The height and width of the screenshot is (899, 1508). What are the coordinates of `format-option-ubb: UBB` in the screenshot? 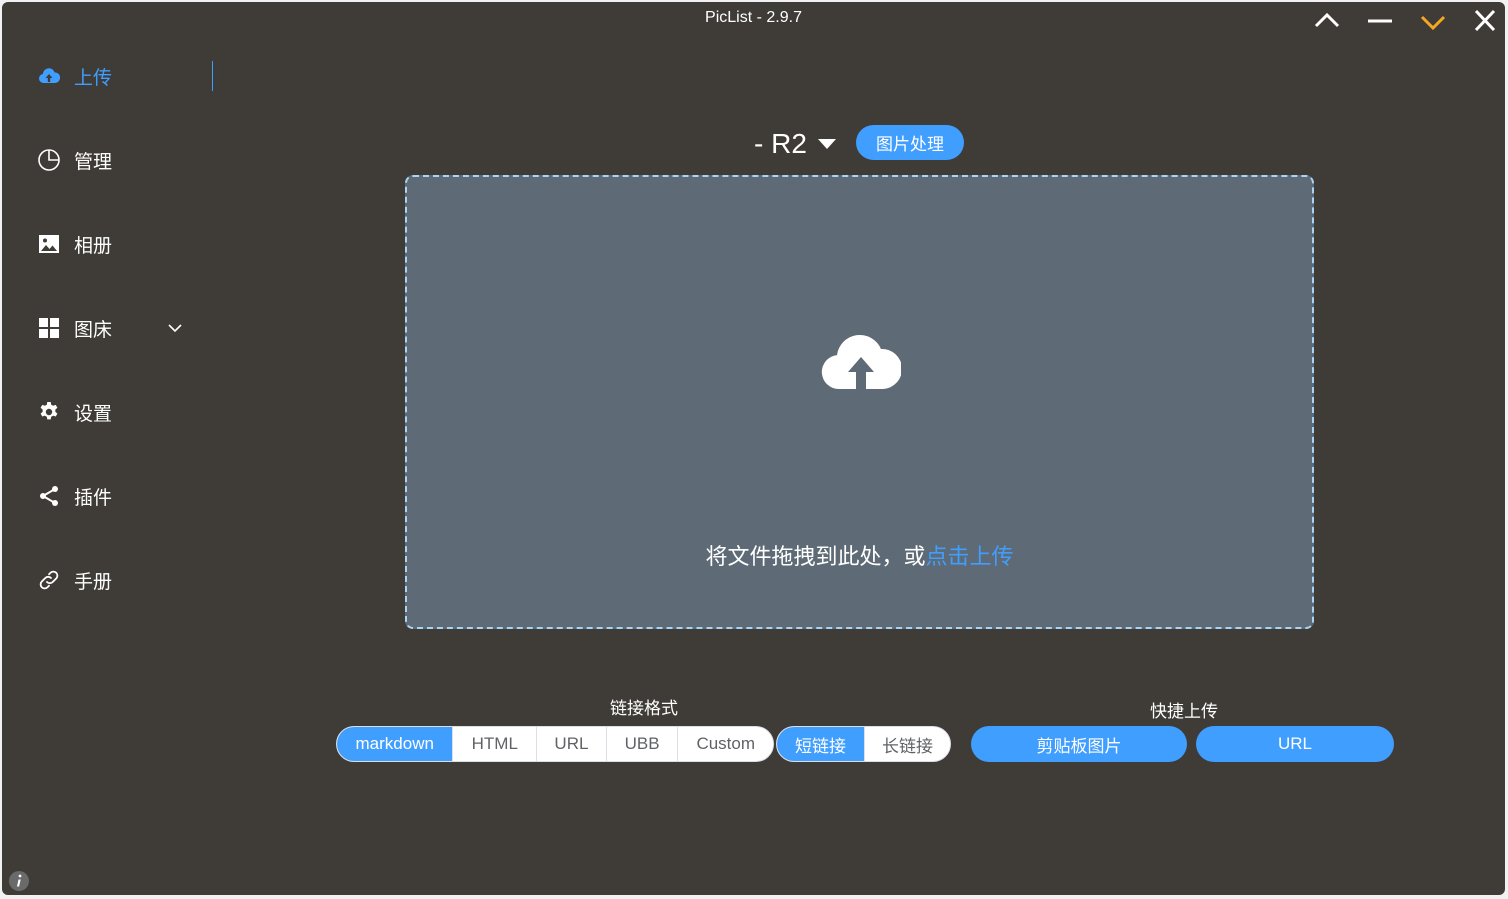 It's located at (641, 744).